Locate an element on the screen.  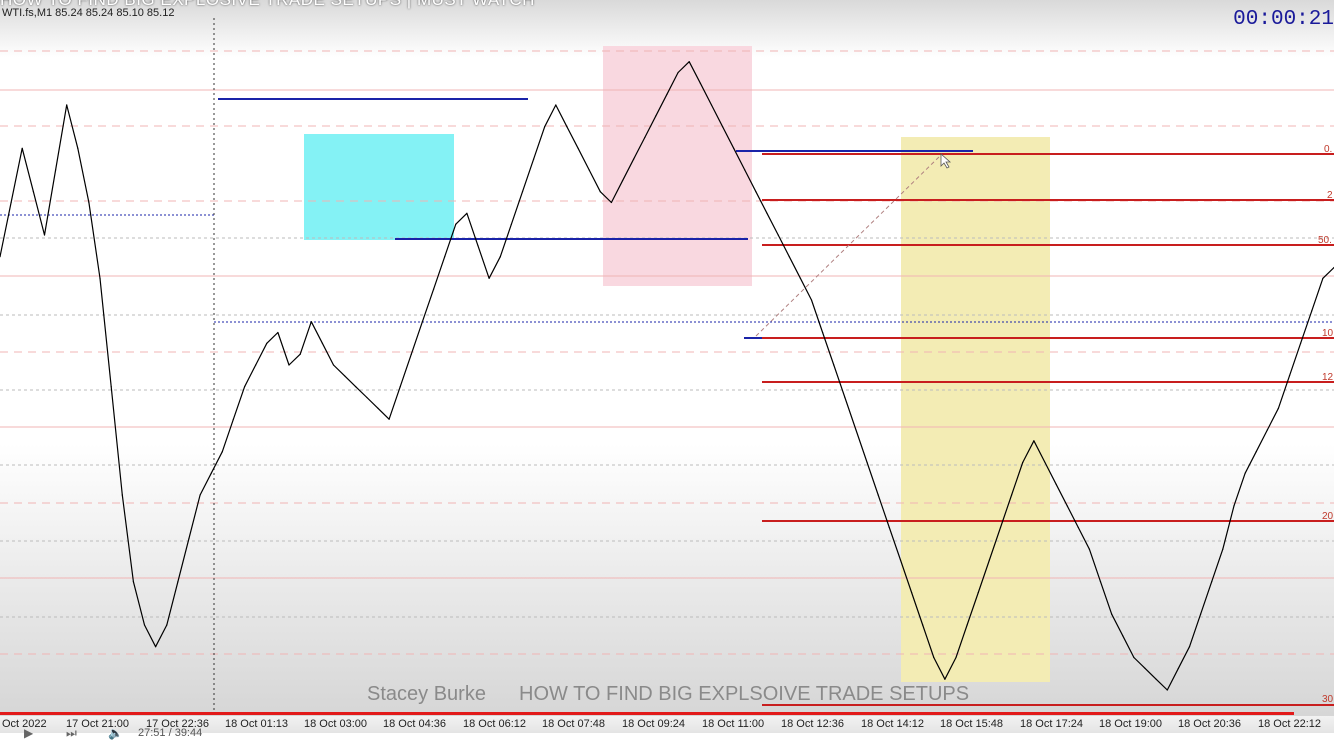
x-tick-label: 18 Oct 22:12 is located at coordinates (1289, 724).